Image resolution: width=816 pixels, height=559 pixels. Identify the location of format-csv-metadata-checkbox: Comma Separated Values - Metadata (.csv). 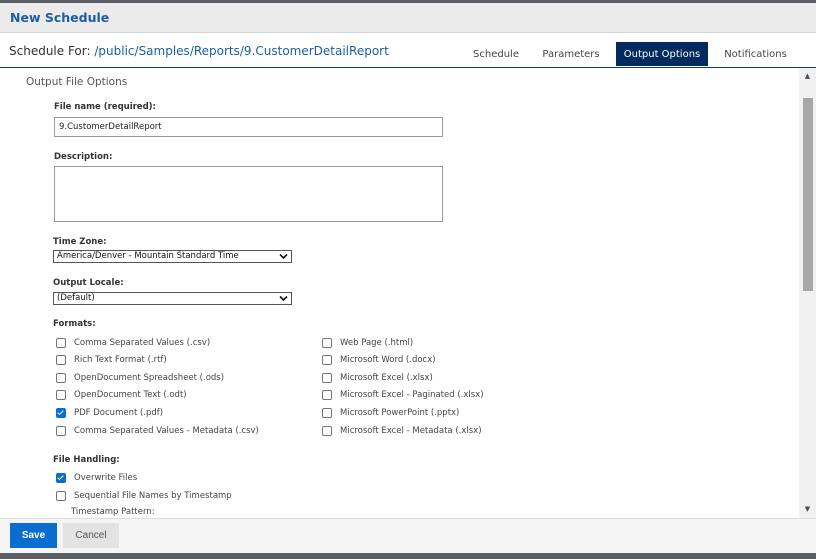
(157, 431).